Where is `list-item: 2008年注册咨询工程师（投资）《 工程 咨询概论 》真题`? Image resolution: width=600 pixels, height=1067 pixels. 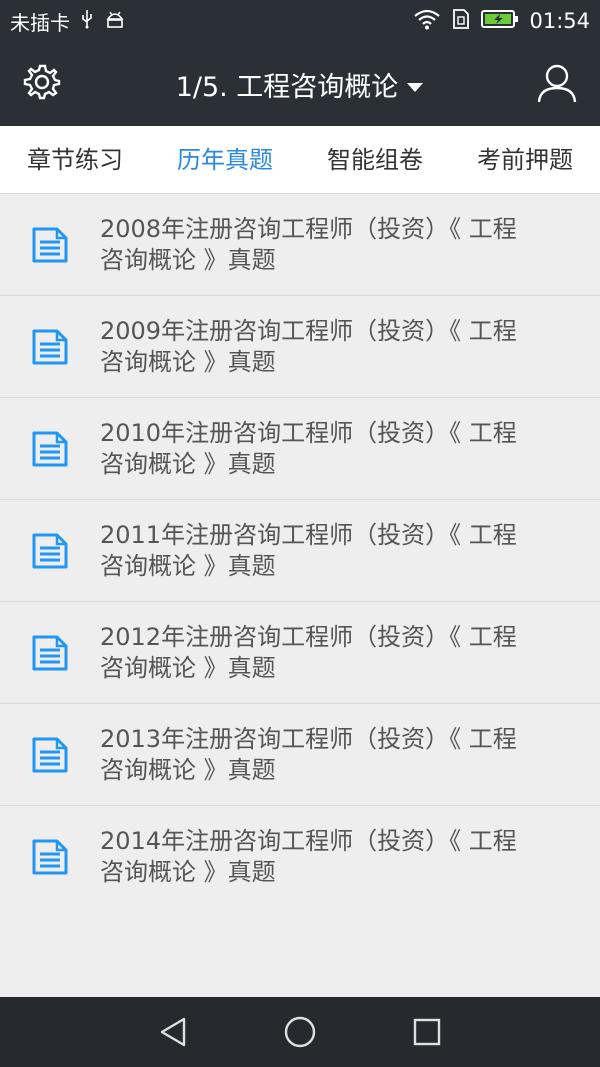 list-item: 2008年注册咨询工程师（投资）《 工程 咨询概论 》真题 is located at coordinates (300, 245).